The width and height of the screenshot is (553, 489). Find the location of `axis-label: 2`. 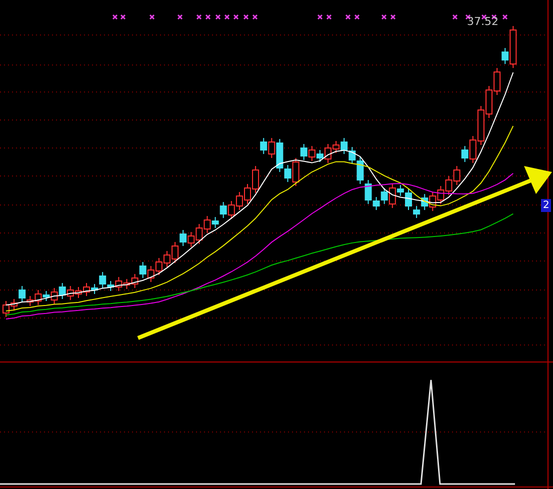

axis-label: 2 is located at coordinates (546, 205).